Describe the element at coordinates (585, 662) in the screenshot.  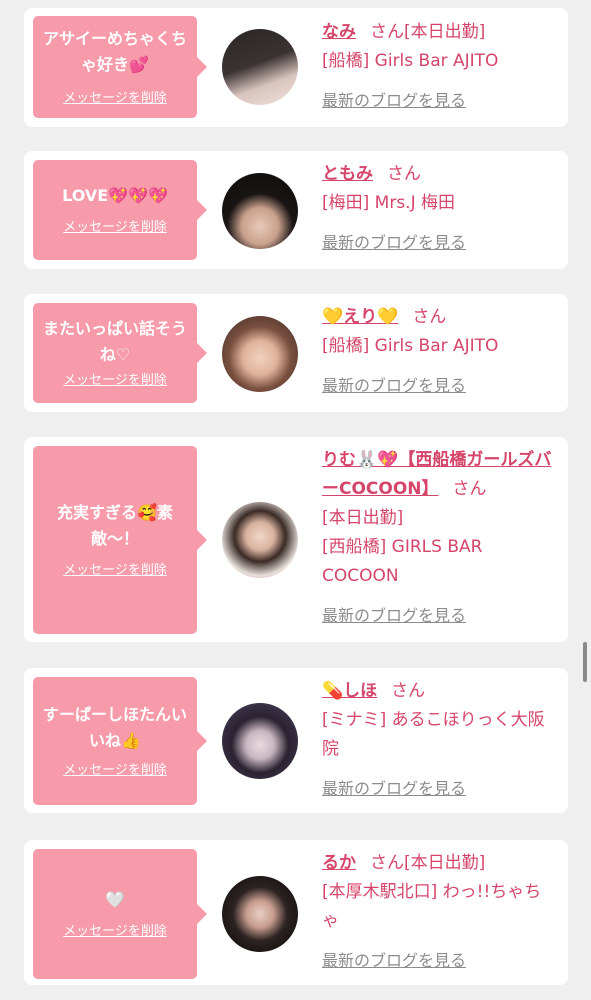
I see `scrollbar` at that location.